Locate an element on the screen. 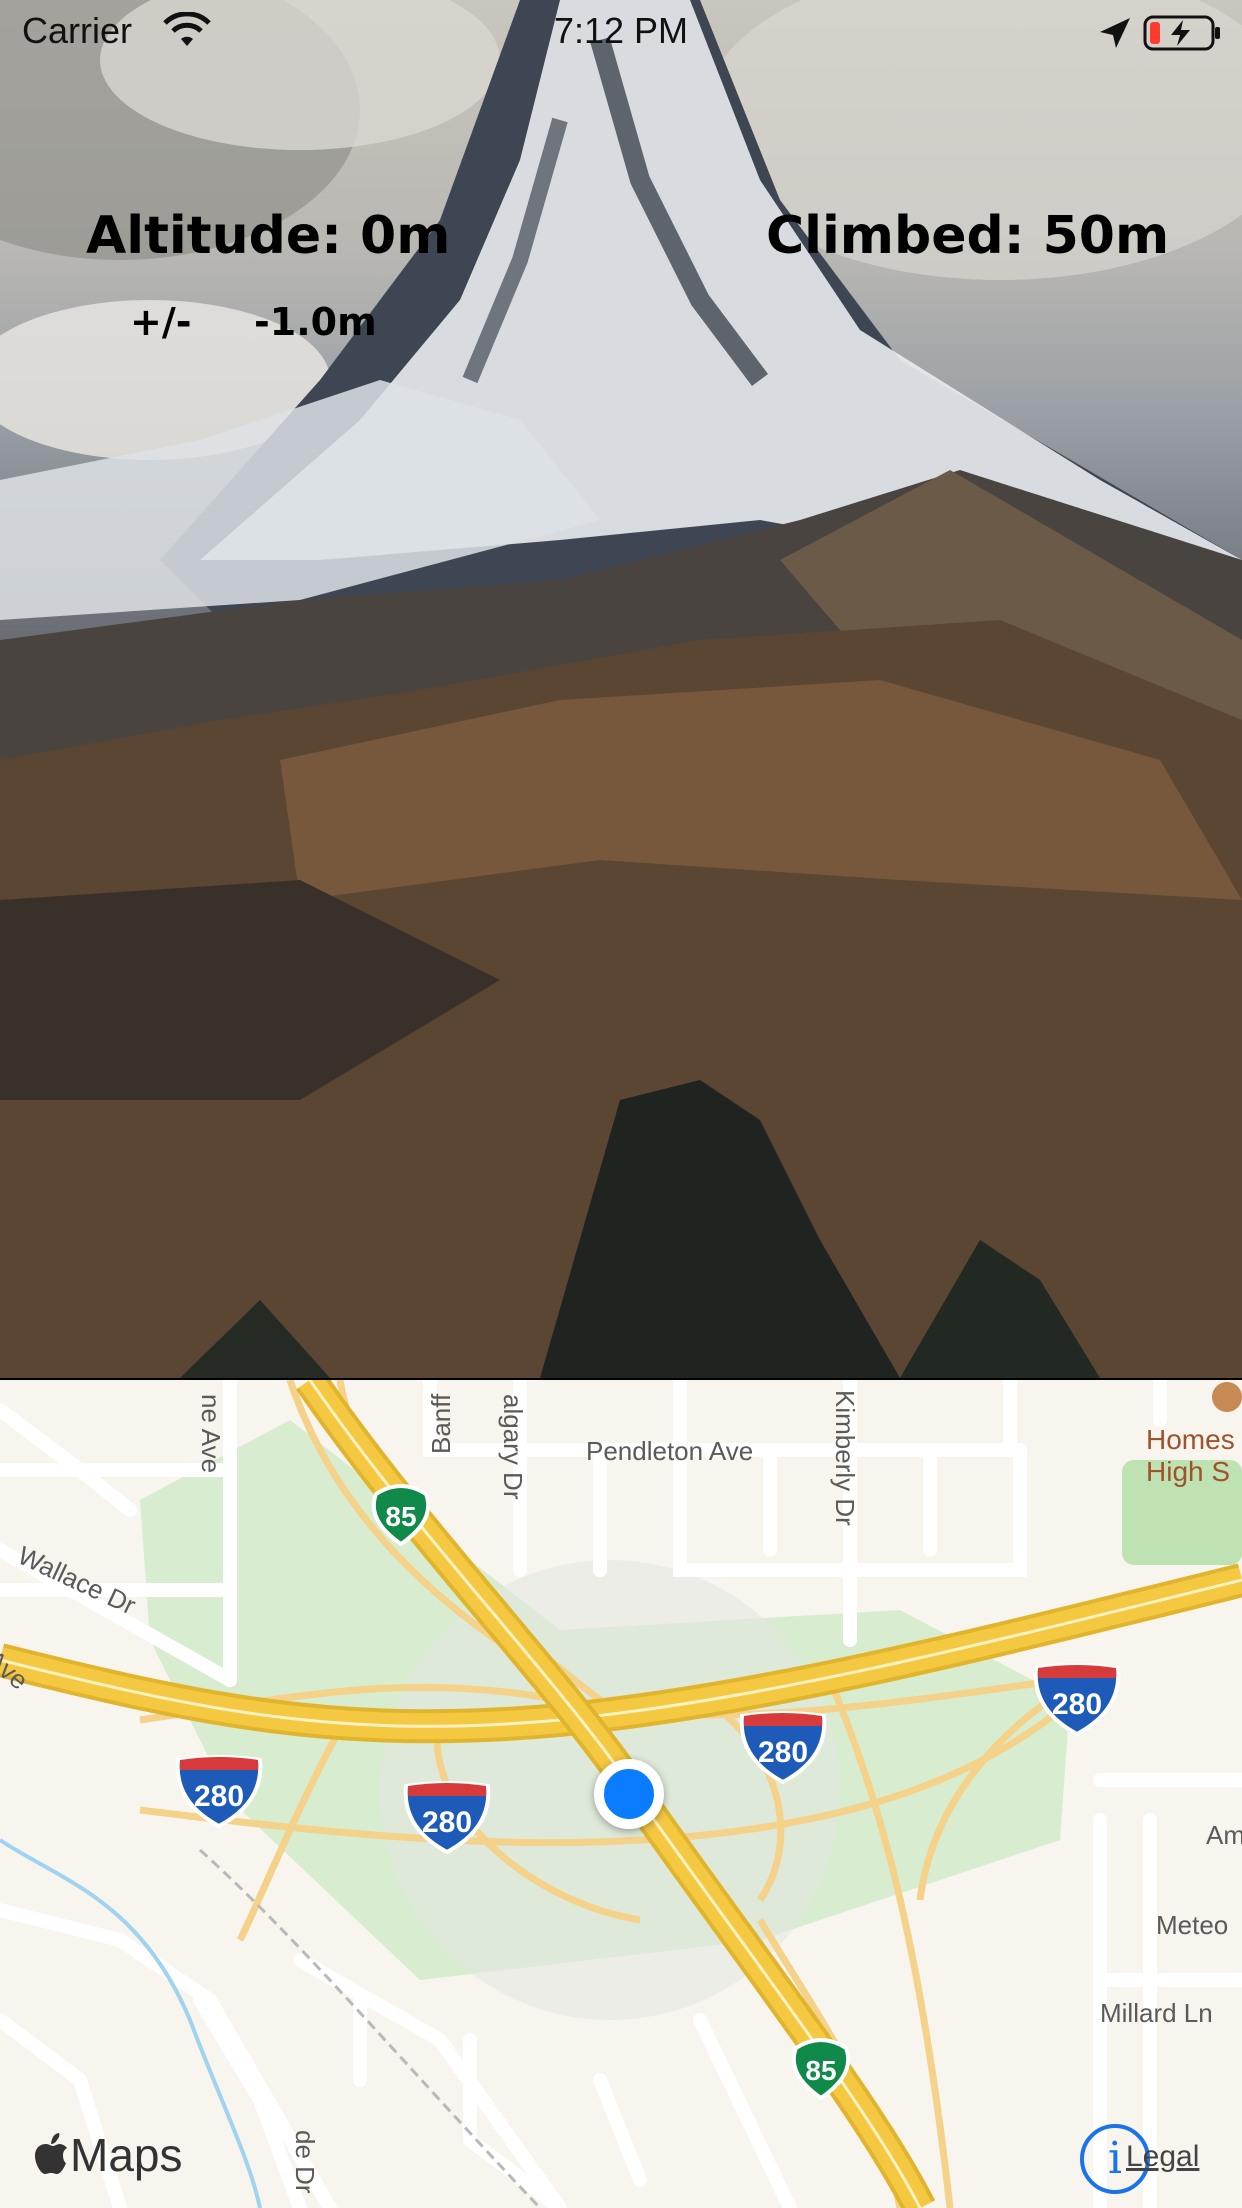 The height and width of the screenshot is (2208, 1242). maps-logo: Maps is located at coordinates (108, 2155).